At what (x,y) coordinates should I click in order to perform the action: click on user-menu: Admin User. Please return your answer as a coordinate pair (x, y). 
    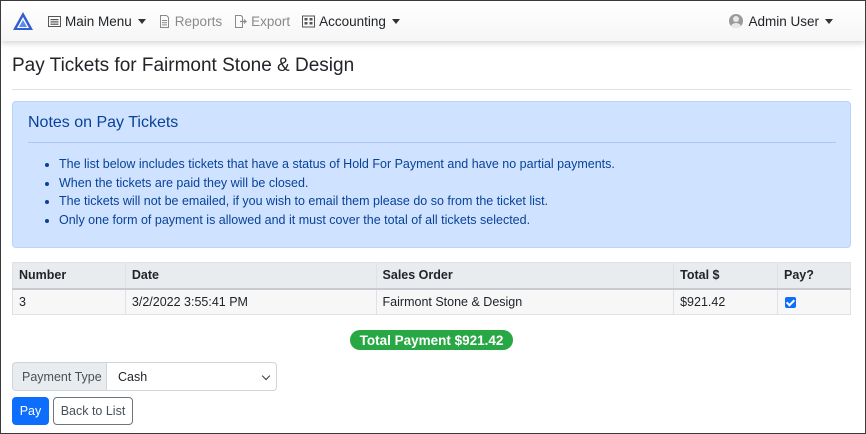
    Looking at the image, I should click on (781, 21).